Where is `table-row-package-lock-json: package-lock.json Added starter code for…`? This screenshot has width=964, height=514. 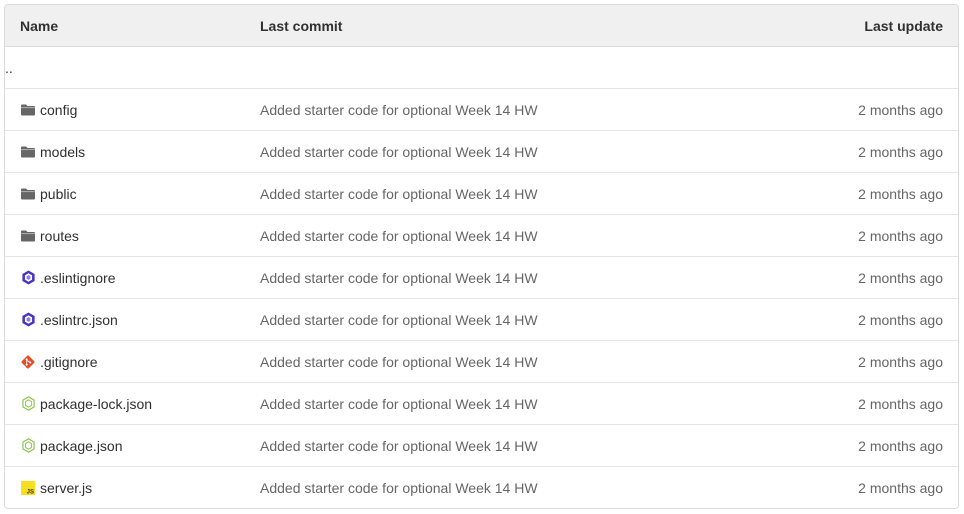
table-row-package-lock-json: package-lock.json Added starter code for… is located at coordinates (481, 404).